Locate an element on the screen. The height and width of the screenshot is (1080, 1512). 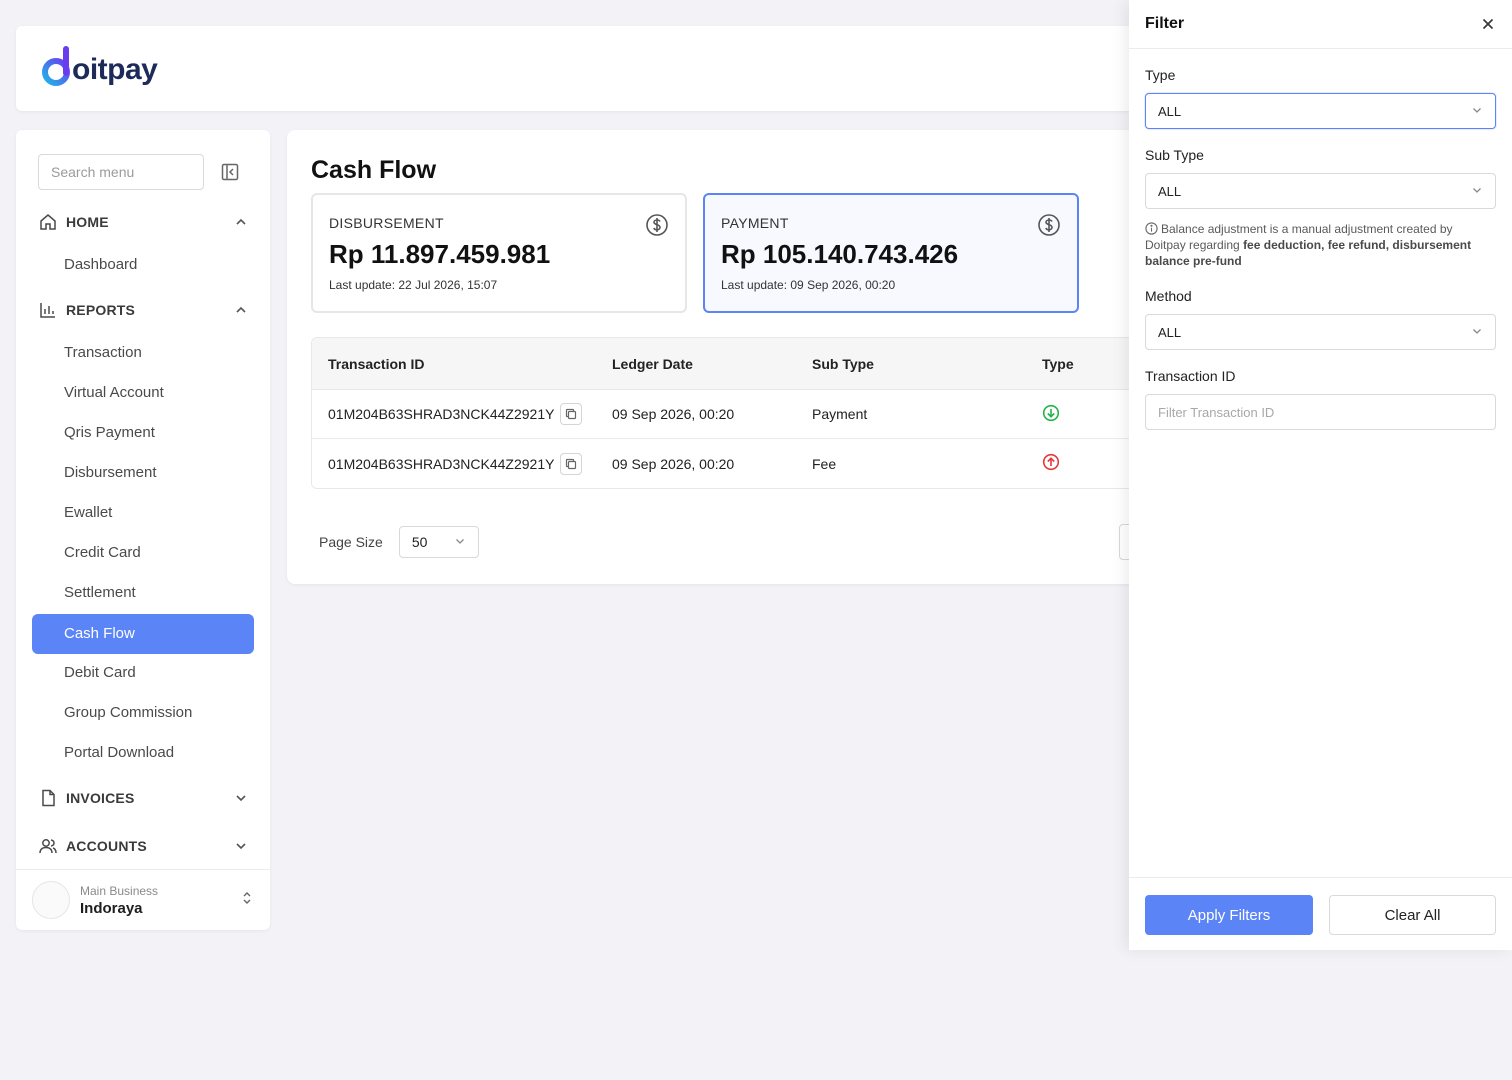
nav-group-label: ACCOUNTS is located at coordinates (106, 846).